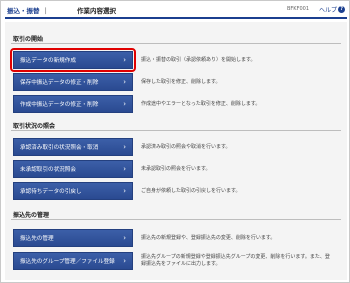 The width and height of the screenshot is (350, 283). I want to click on menu-row: 振込データの新規作成 › 振込・振替の取引（承認依頼あり）を開始します。, so click(174, 60).